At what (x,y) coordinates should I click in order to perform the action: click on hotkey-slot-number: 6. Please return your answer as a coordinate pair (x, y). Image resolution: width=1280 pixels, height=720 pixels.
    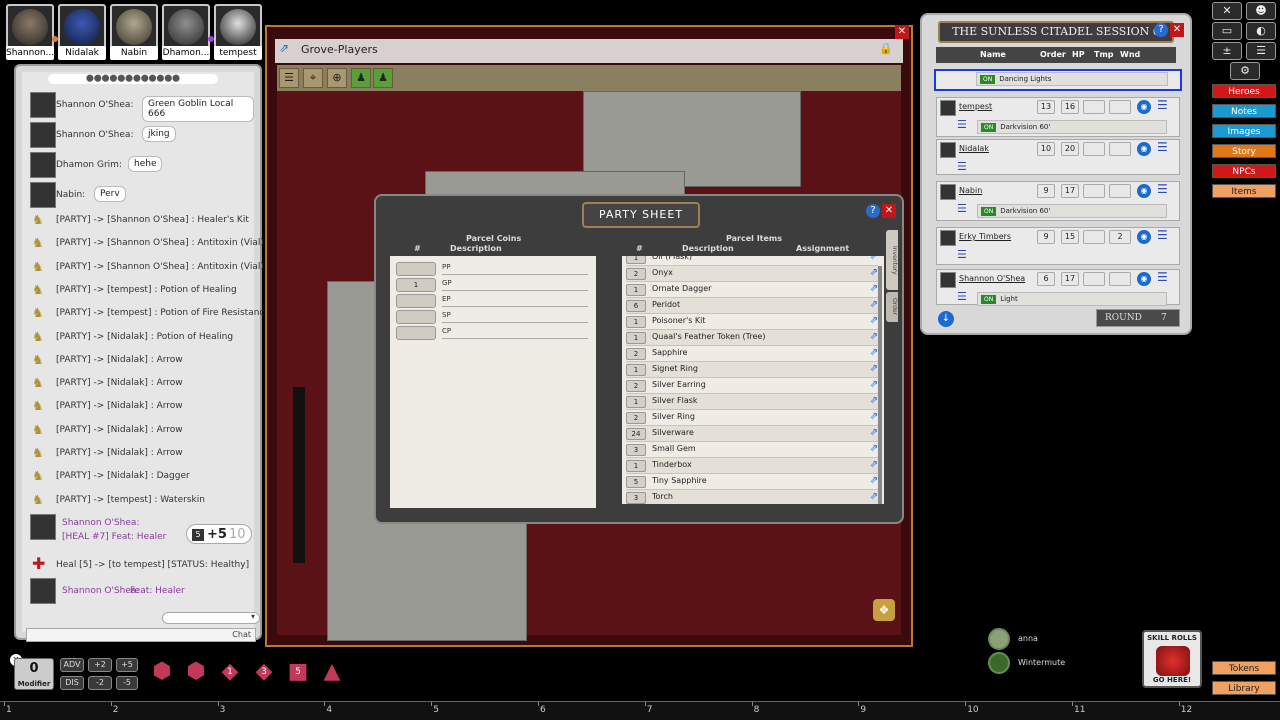
    Looking at the image, I should click on (543, 710).